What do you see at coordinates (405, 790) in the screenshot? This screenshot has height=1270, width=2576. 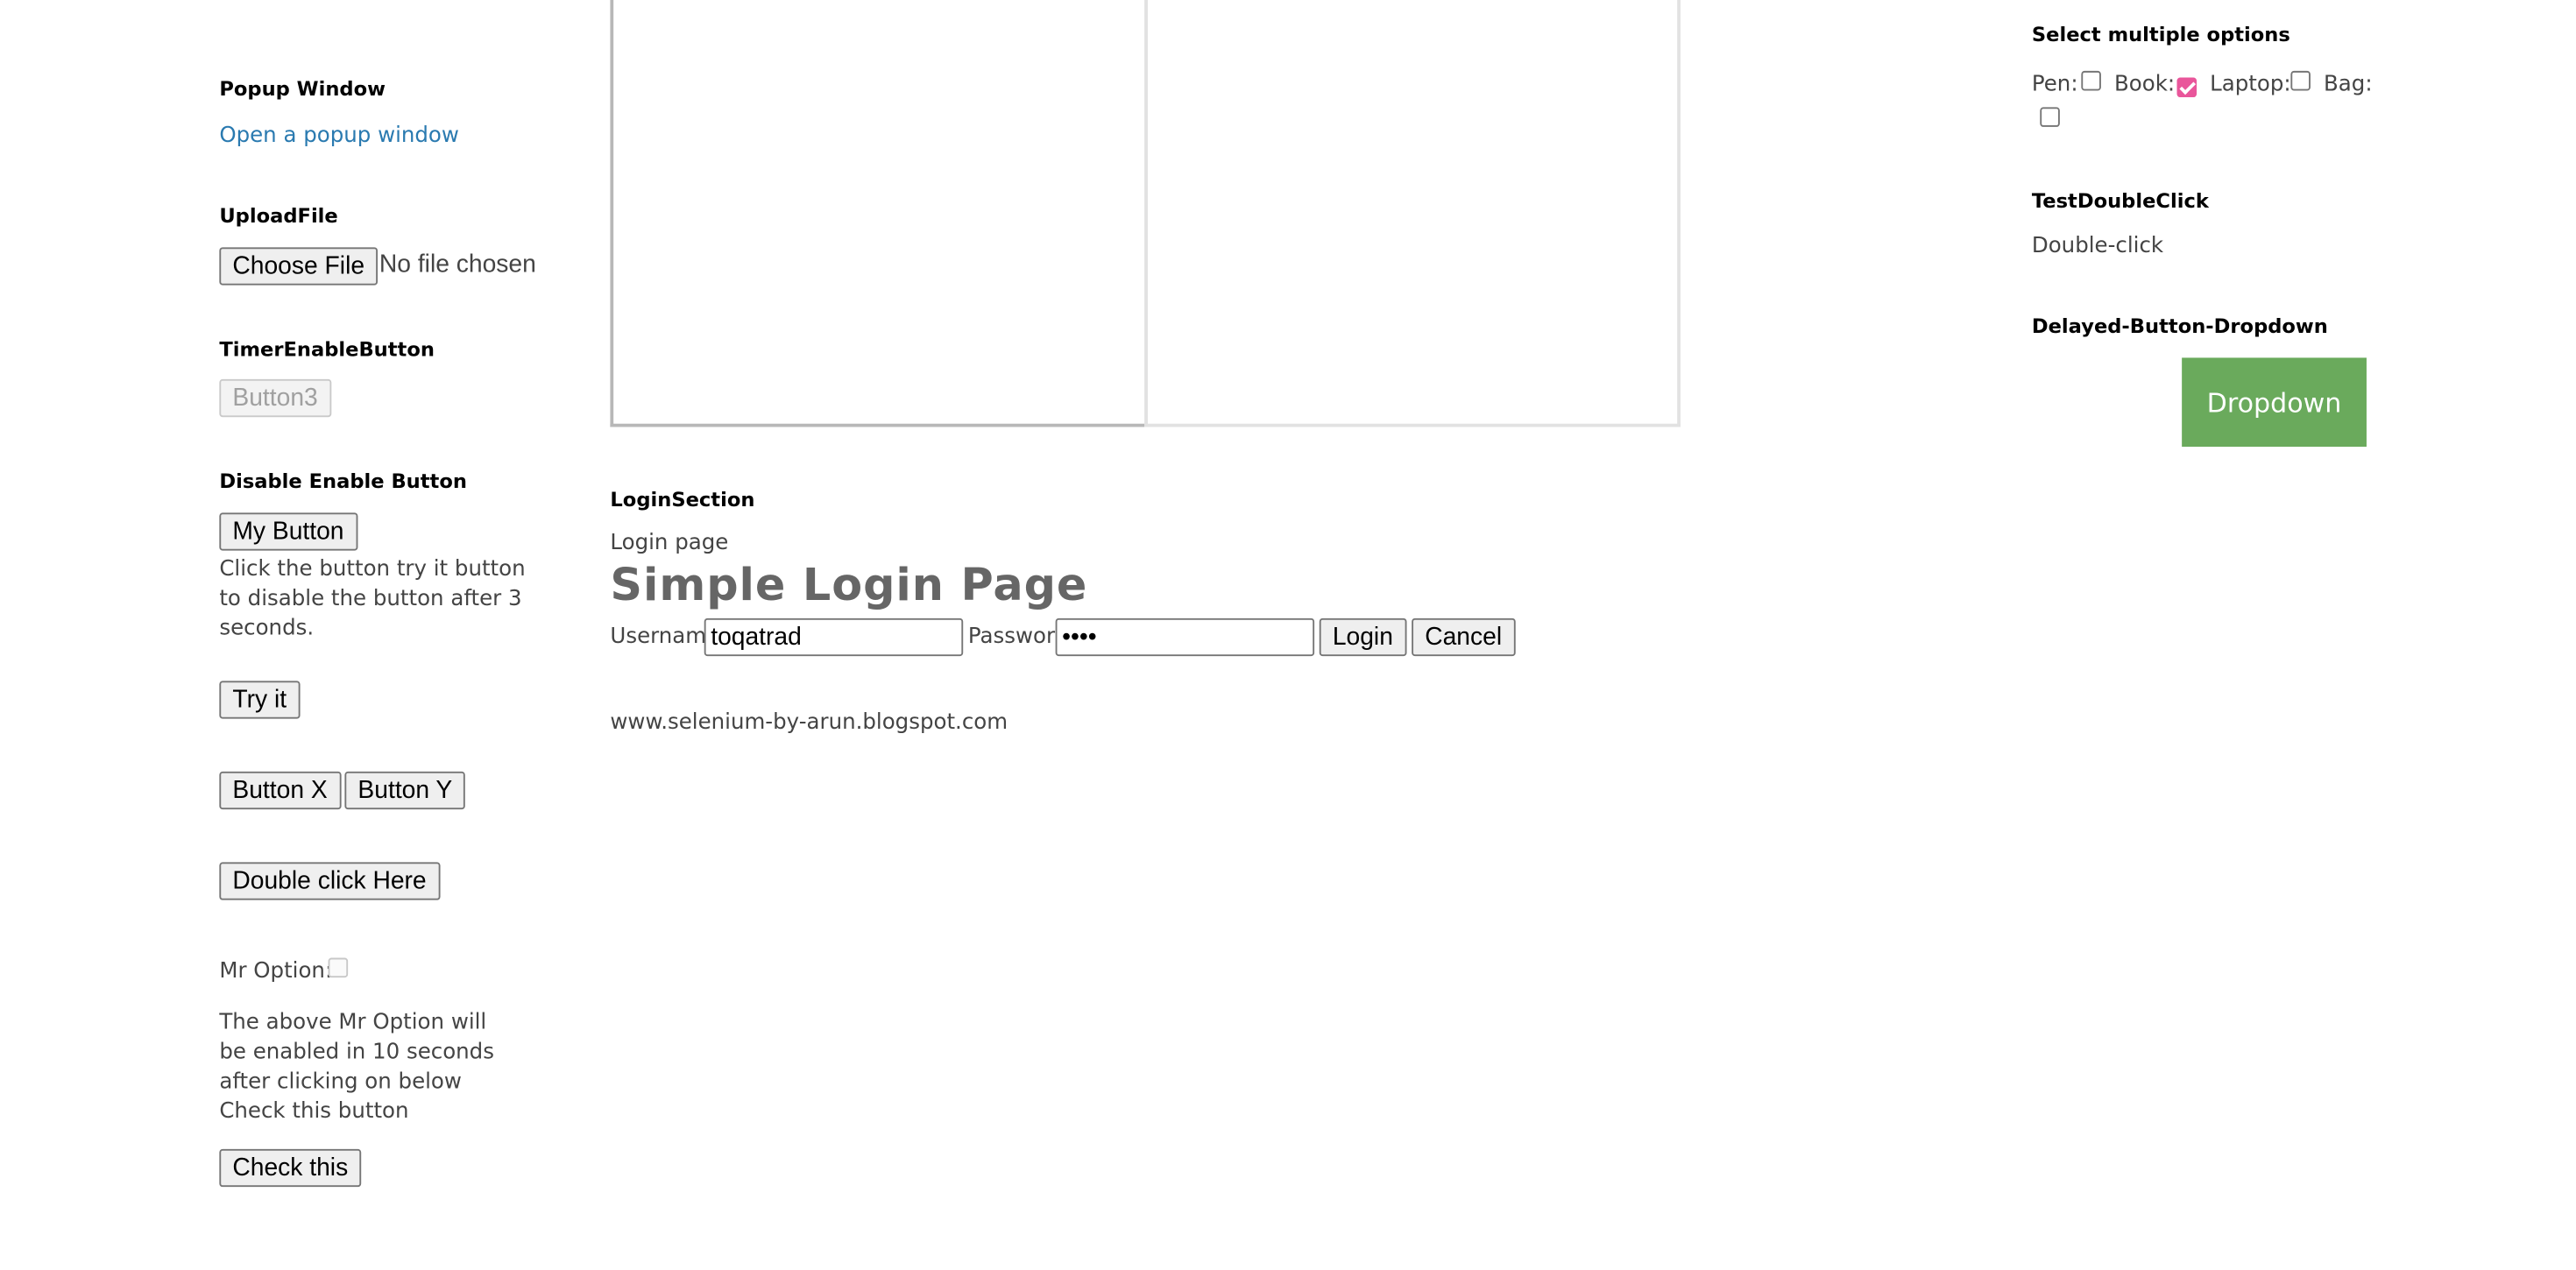 I see `button-y: Button Y` at bounding box center [405, 790].